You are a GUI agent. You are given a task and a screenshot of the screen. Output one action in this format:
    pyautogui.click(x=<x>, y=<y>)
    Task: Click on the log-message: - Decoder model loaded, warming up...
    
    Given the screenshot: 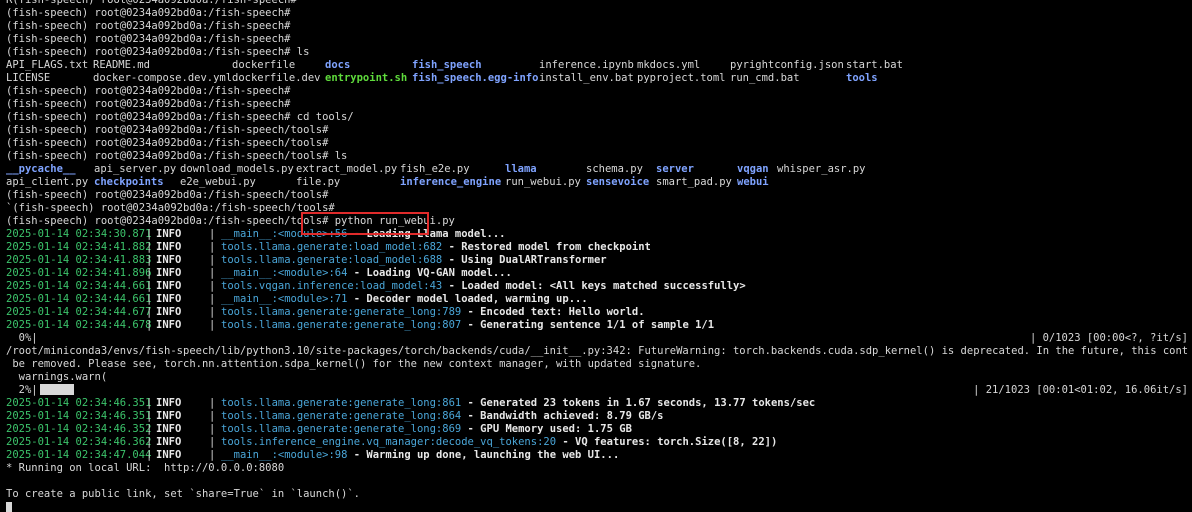 What is the action you would take?
    pyautogui.click(x=467, y=299)
    